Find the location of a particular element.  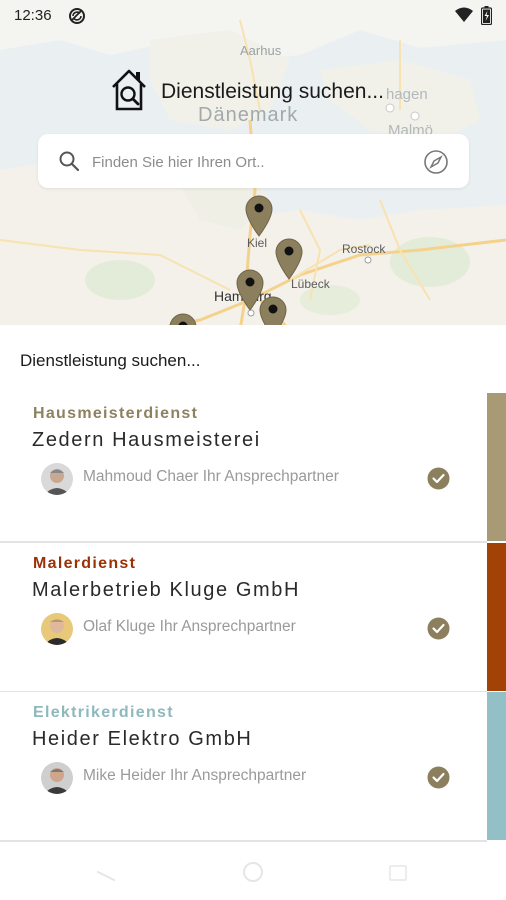

company-name: Malerbetrieb Kluge GmbH is located at coordinates (166, 590).